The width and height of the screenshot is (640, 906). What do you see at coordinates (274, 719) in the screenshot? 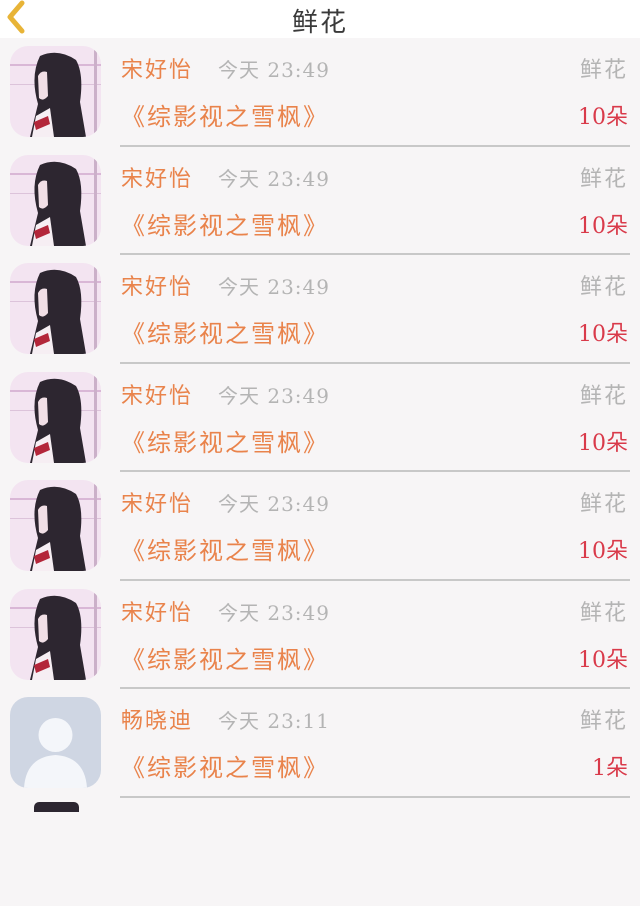
I see `timestamp: 今天 23:11` at bounding box center [274, 719].